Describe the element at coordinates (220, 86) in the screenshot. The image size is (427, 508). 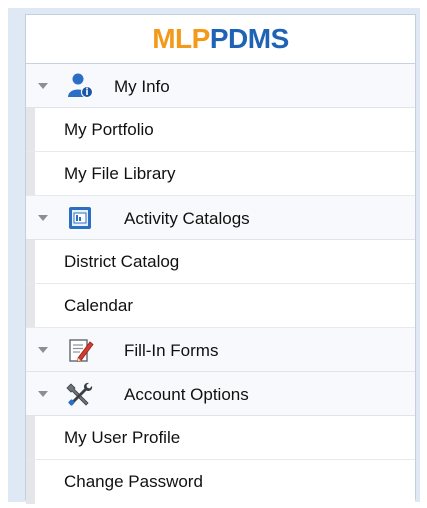
I see `menu-group-my-info: My Info` at that location.